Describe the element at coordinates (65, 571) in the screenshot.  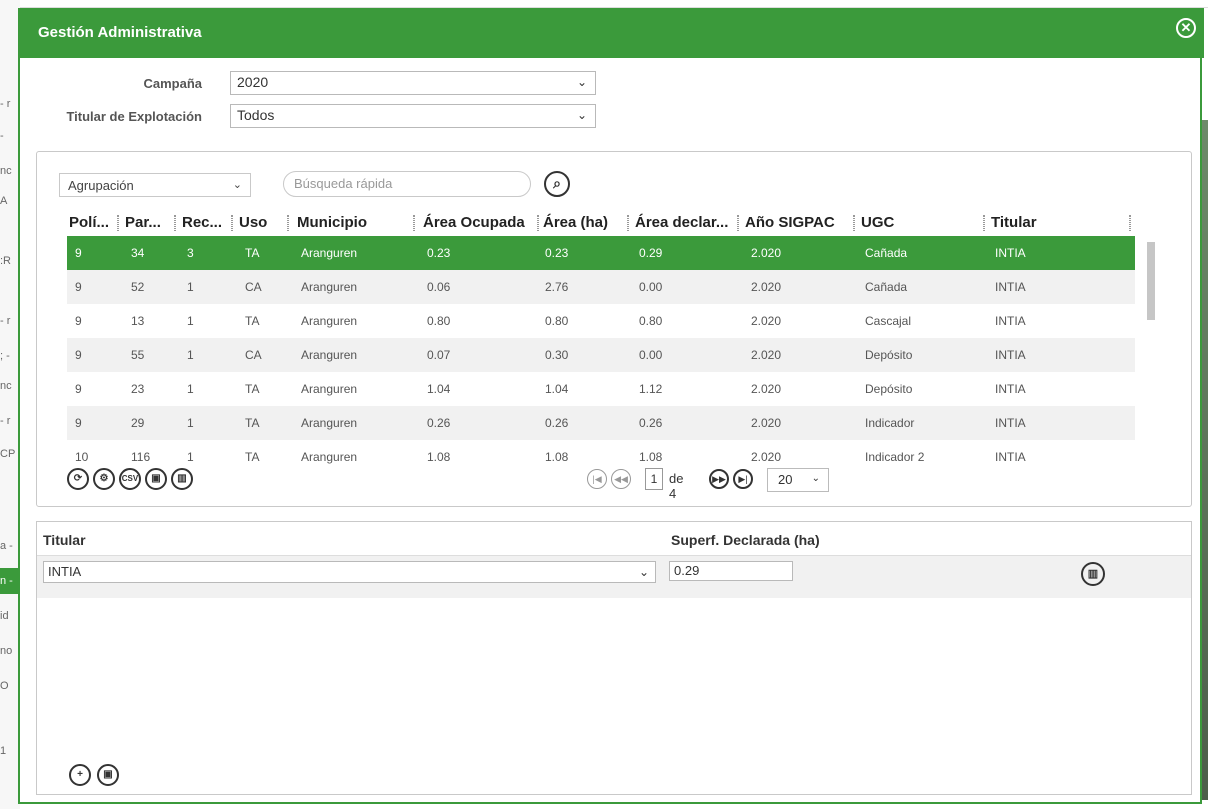
I see `owner-row-value: INTIA` at that location.